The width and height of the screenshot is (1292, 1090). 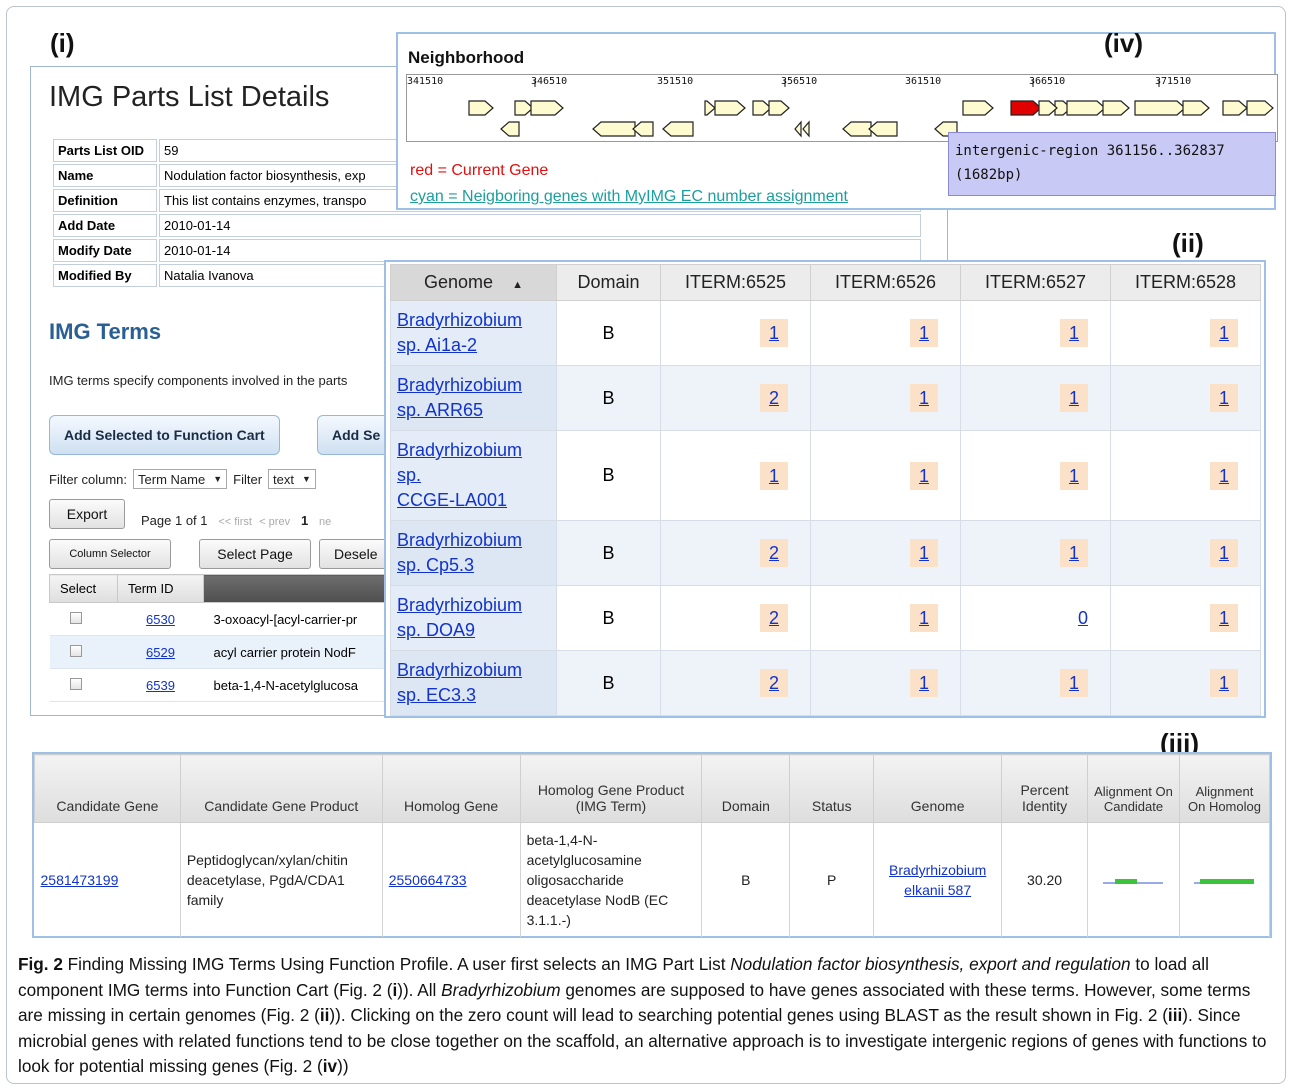 What do you see at coordinates (110, 554) in the screenshot?
I see `column-selector-button: Column Selector` at bounding box center [110, 554].